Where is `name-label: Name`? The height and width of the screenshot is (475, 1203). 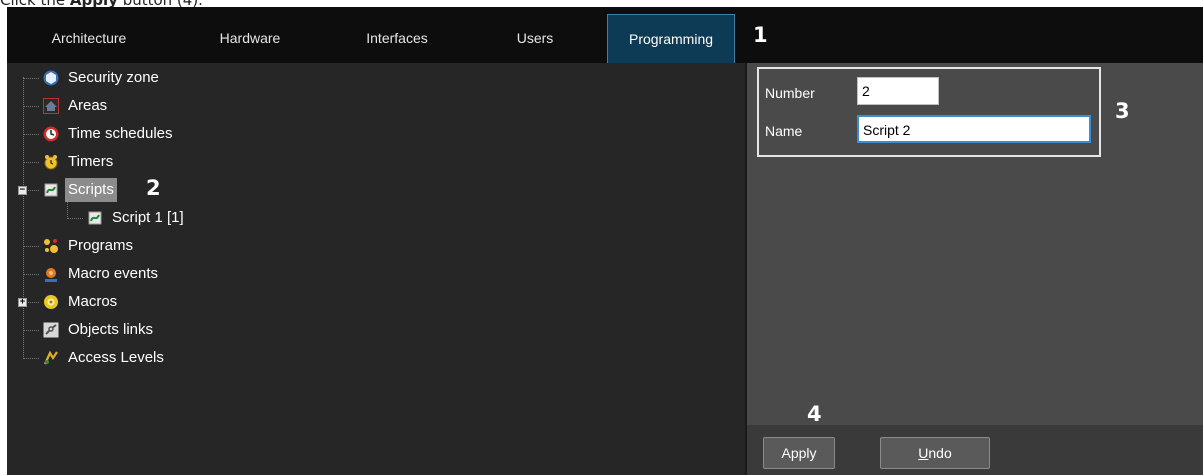
name-label: Name is located at coordinates (784, 131).